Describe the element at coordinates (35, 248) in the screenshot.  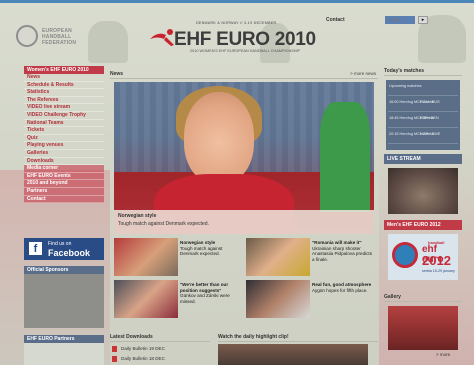
I see `facebook-icon: f` at that location.